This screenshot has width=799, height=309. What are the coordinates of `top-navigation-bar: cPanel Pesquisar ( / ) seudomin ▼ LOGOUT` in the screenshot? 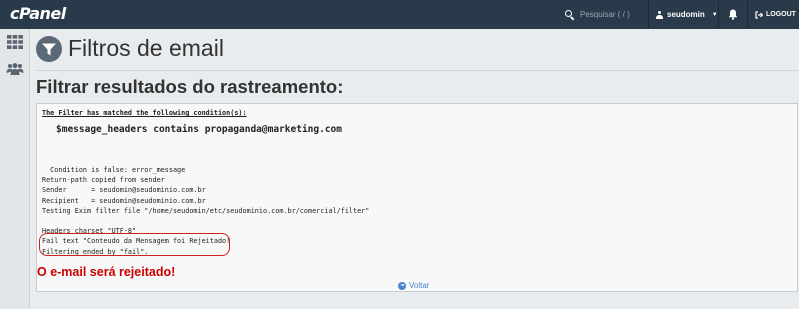 It's located at (399, 14).